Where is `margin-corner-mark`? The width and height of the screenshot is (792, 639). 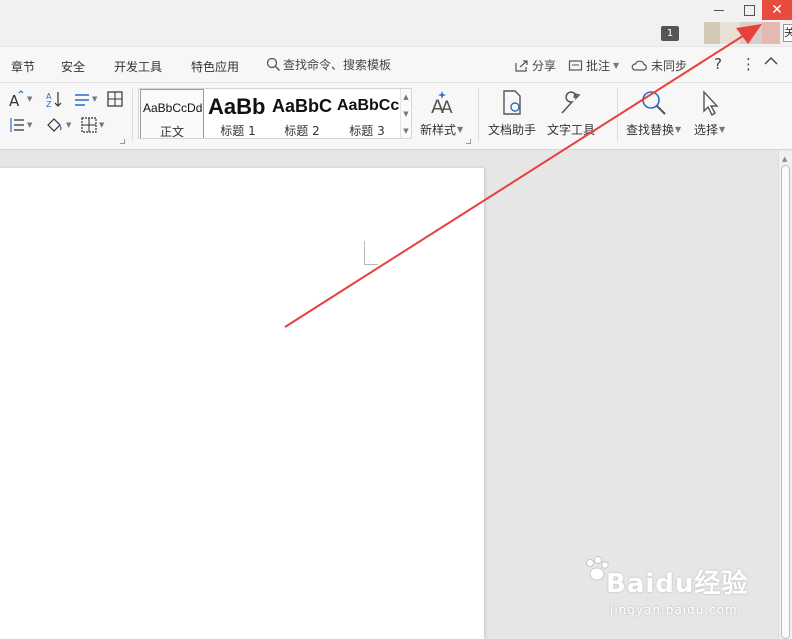
margin-corner-mark is located at coordinates (371, 253).